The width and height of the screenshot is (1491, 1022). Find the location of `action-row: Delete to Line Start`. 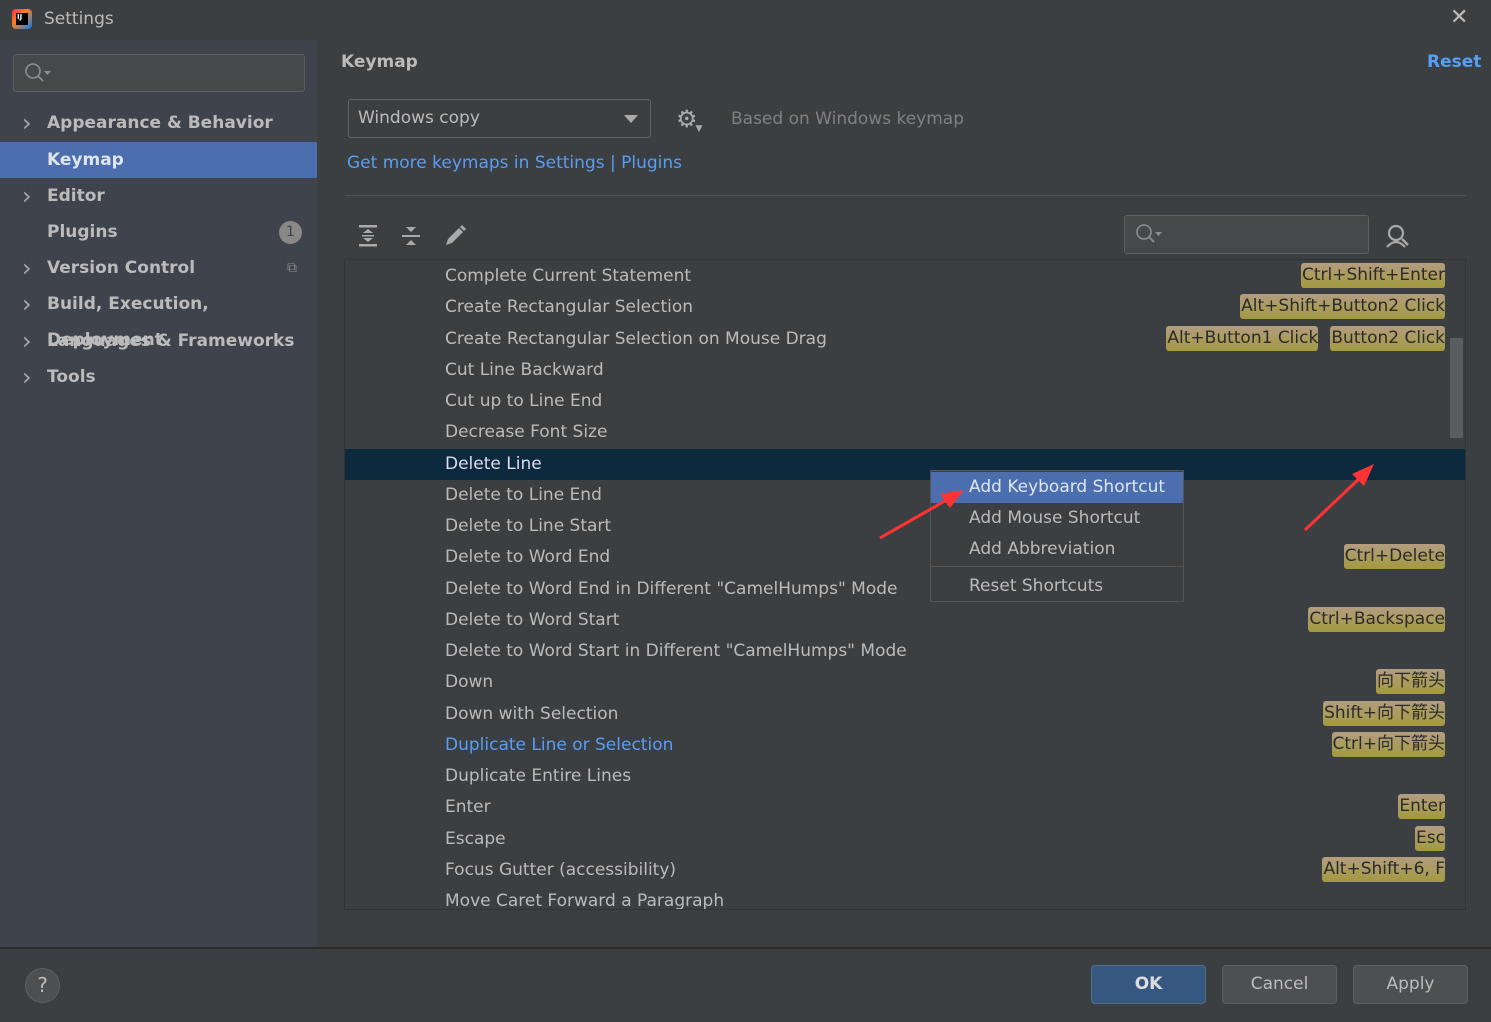

action-row: Delete to Line Start is located at coordinates (905, 526).